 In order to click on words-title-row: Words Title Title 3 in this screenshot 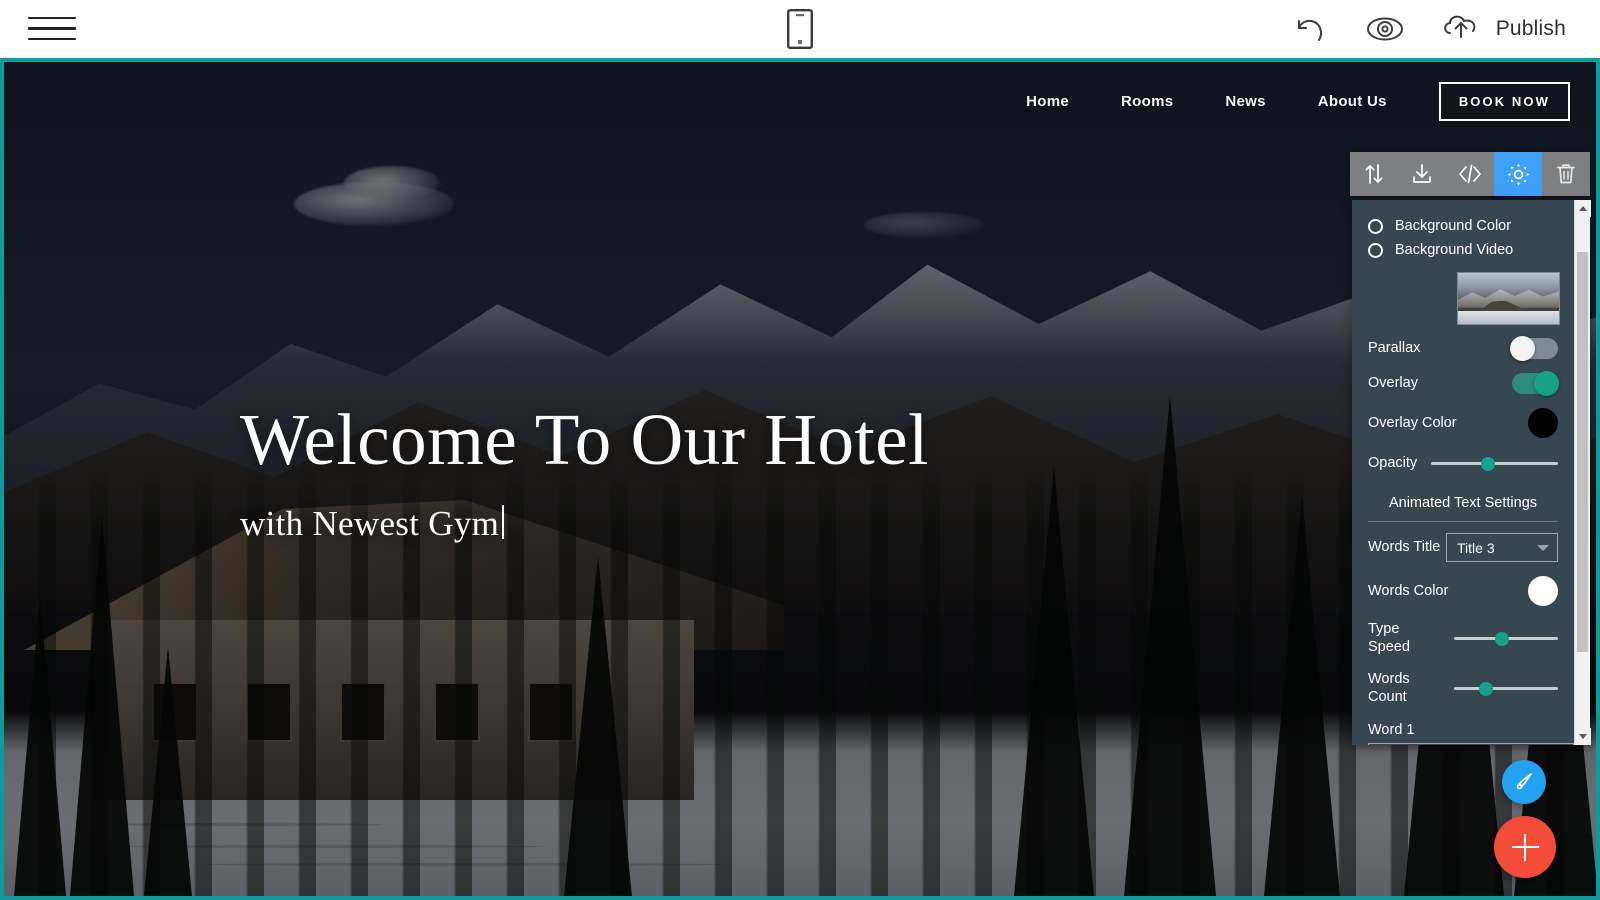, I will do `click(1463, 547)`.